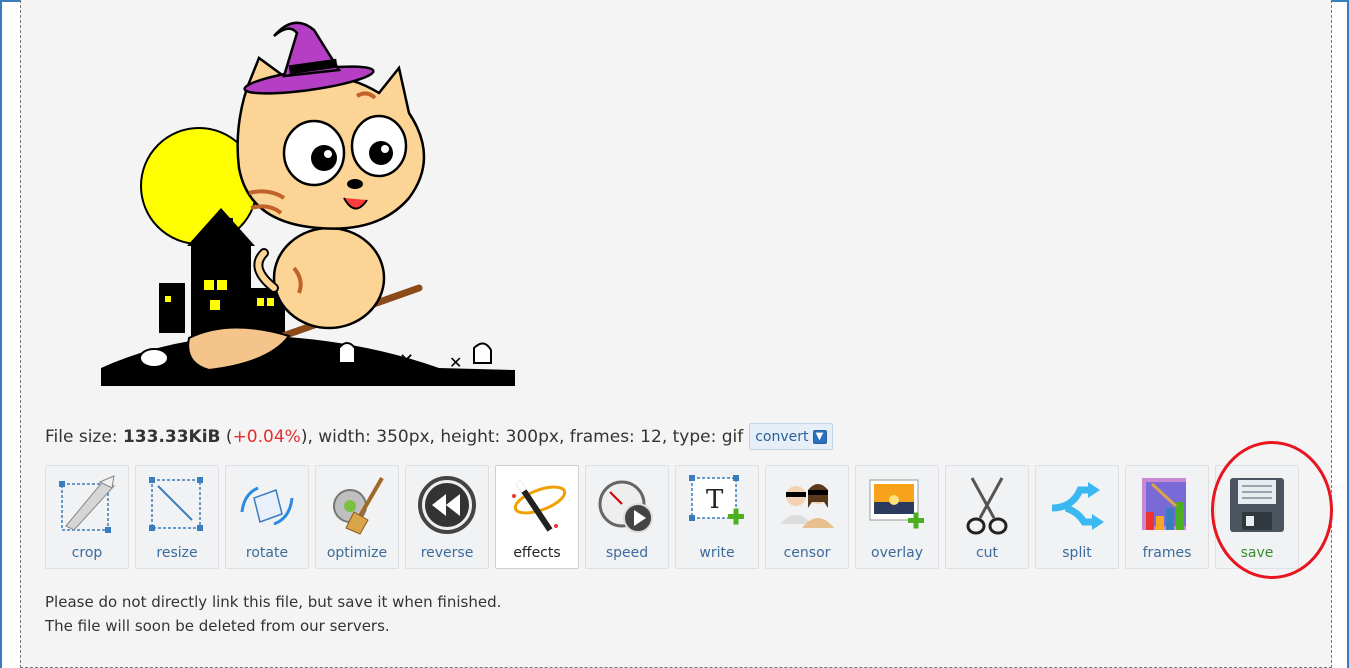 The width and height of the screenshot is (1349, 668). Describe the element at coordinates (537, 505) in the screenshot. I see `effects-icon` at that location.